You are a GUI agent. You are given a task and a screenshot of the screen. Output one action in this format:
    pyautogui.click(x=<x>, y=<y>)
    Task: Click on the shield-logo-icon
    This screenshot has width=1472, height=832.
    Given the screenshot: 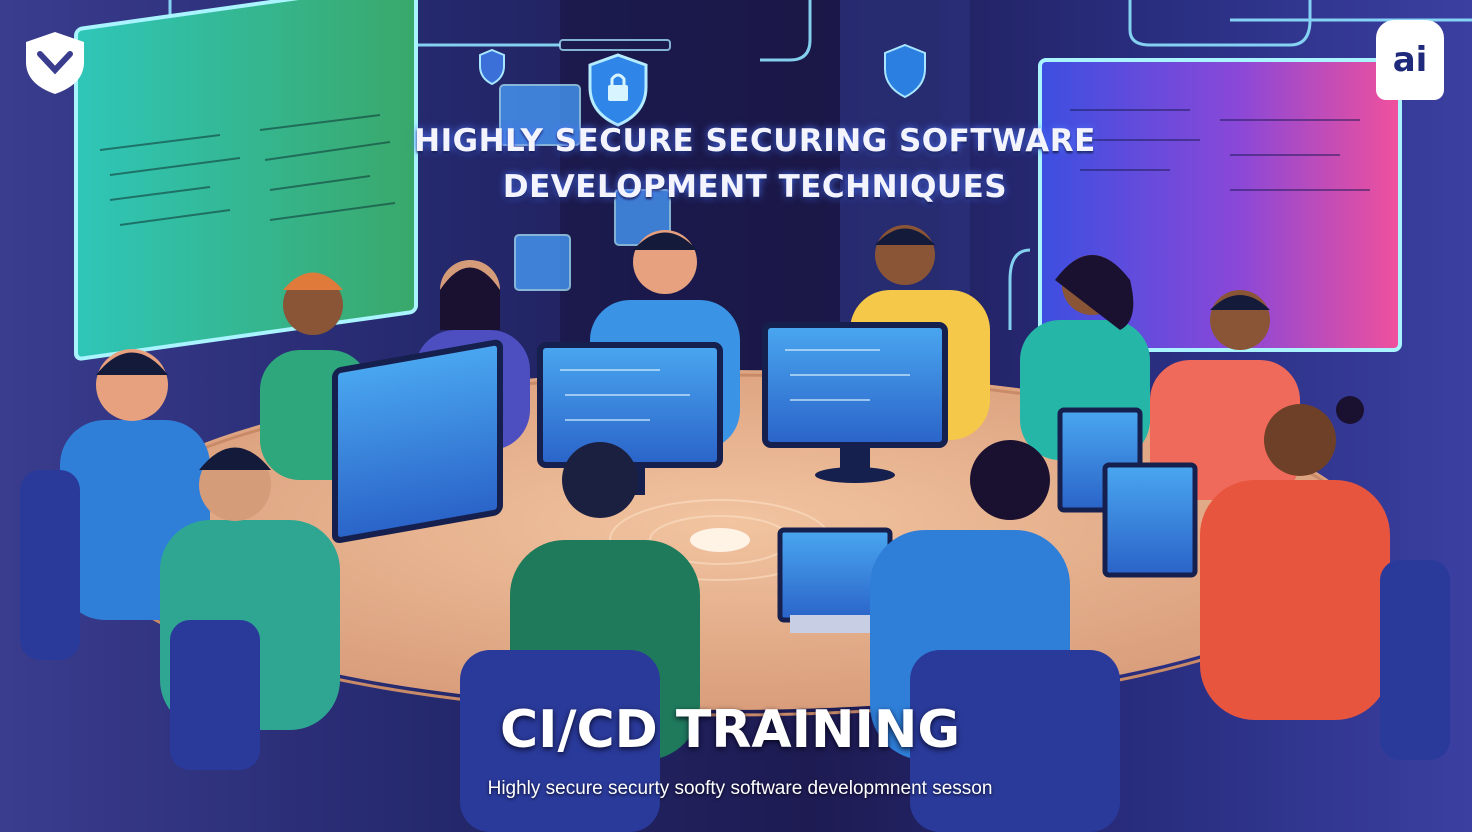 What is the action you would take?
    pyautogui.click(x=55, y=63)
    